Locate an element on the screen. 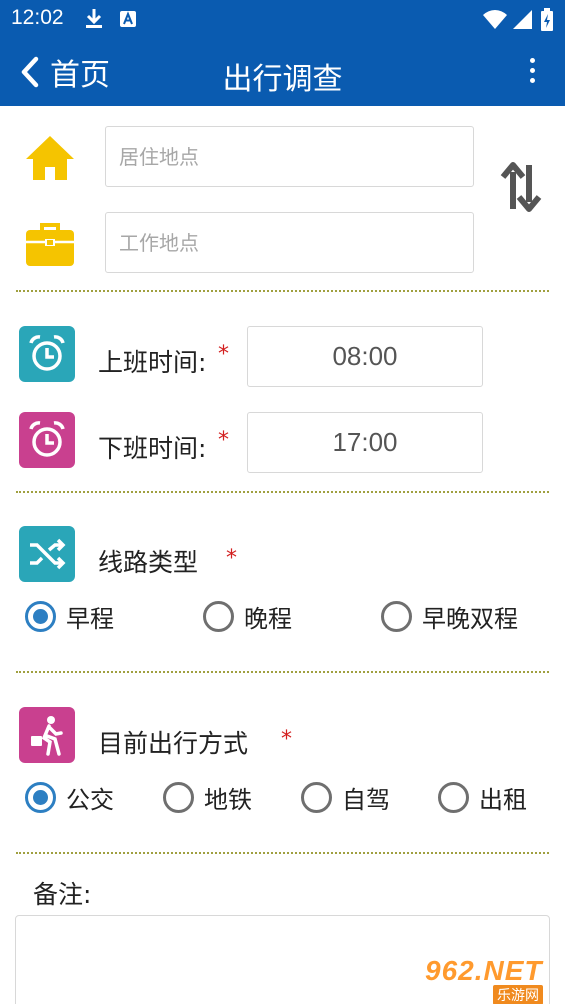  radio-label: 自驾 is located at coordinates (366, 800).